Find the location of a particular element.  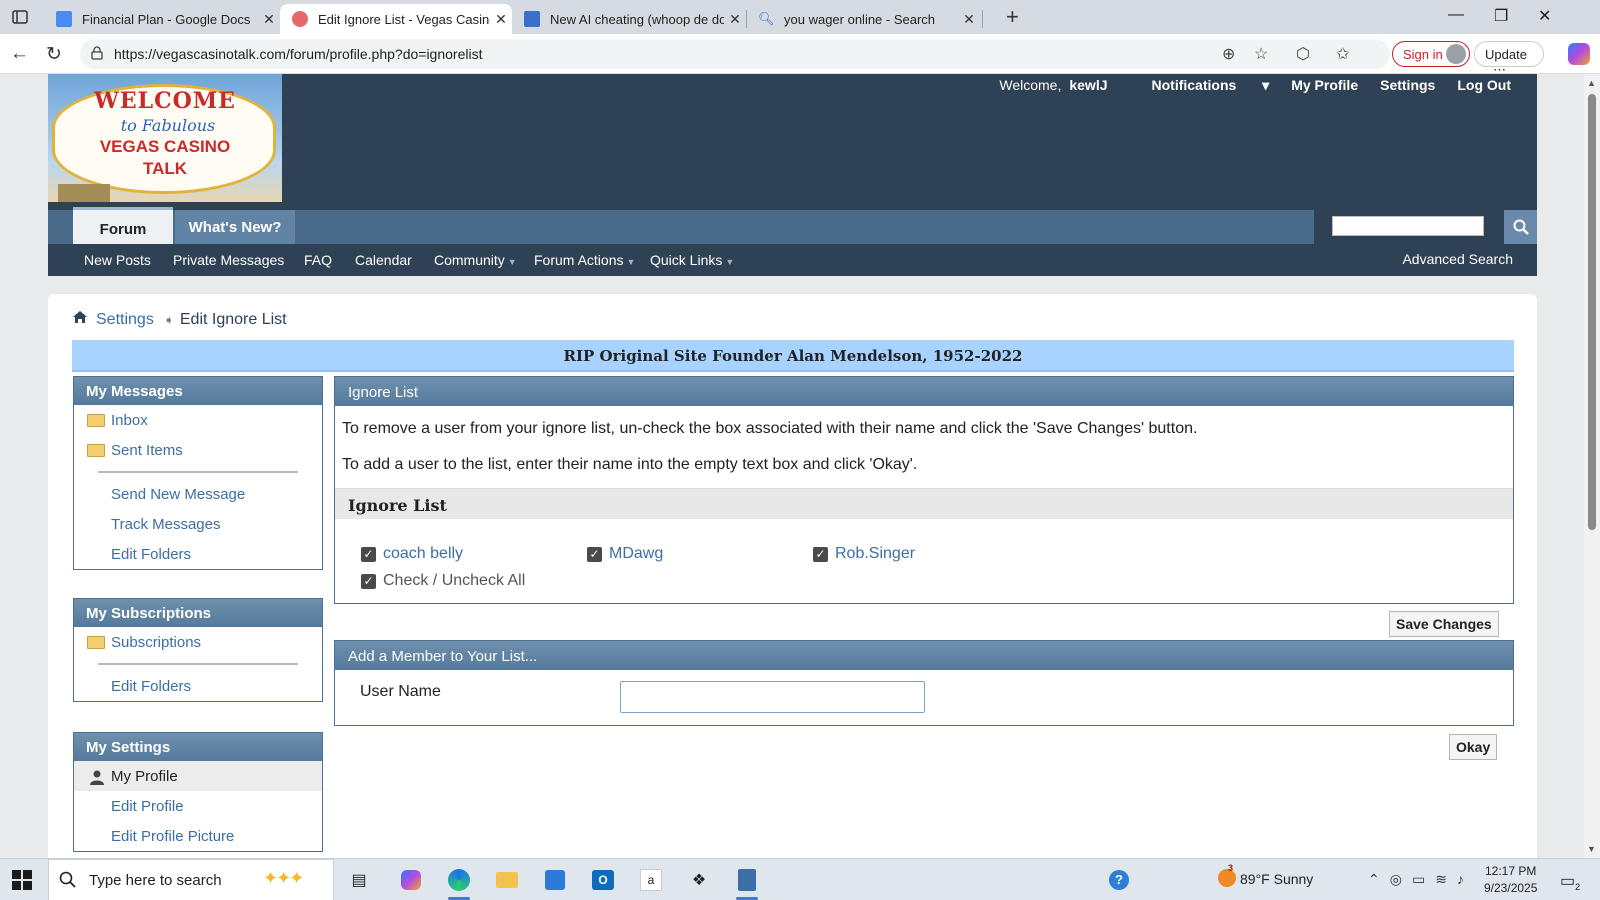

edge-browser-icon is located at coordinates (459, 882).